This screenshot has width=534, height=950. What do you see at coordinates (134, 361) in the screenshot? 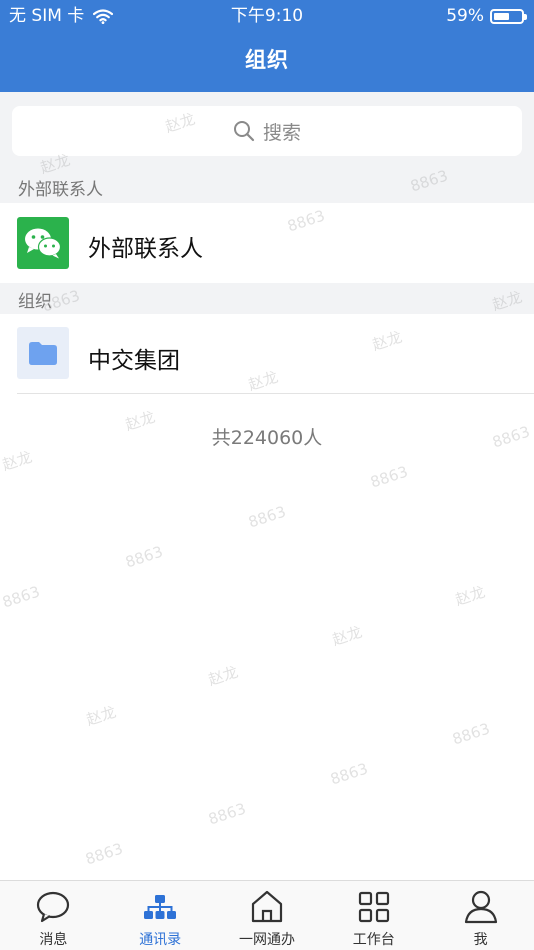
I see `list-item-label: 中交集团` at bounding box center [134, 361].